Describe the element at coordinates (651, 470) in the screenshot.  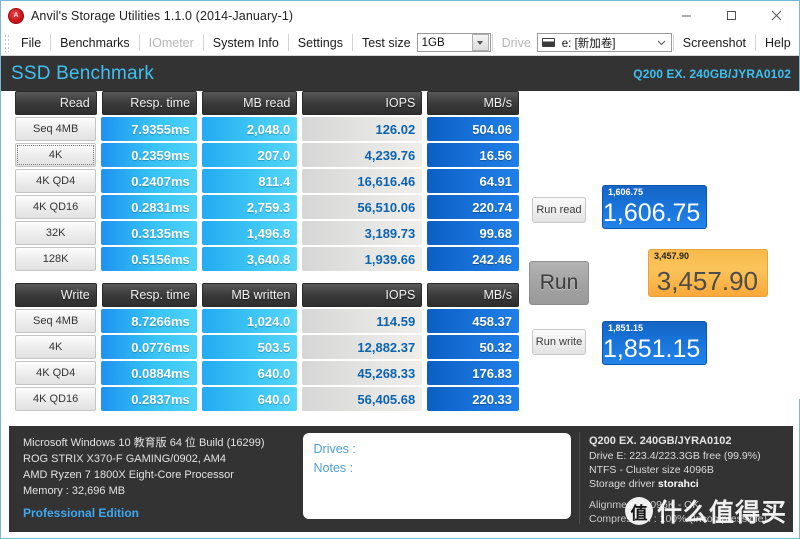
I see `drive-filesystem-line: NTFS - Cluster size 4096B` at that location.